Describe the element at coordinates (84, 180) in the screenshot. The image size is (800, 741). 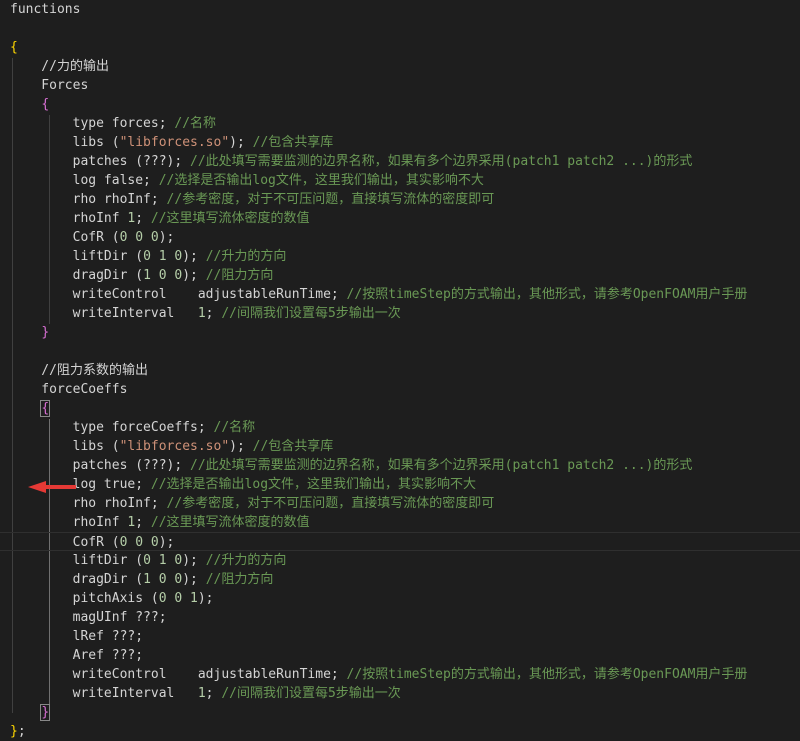
I see `code-token: log false;` at that location.